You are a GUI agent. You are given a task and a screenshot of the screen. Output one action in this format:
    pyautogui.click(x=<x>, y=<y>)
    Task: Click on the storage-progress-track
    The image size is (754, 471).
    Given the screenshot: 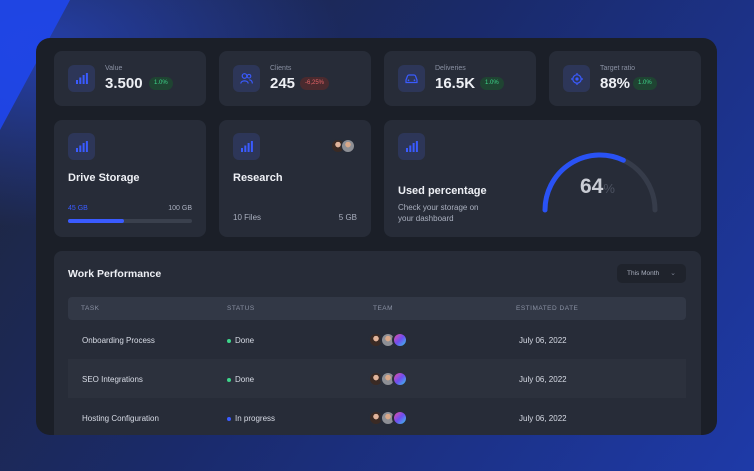 What is the action you would take?
    pyautogui.click(x=130, y=221)
    